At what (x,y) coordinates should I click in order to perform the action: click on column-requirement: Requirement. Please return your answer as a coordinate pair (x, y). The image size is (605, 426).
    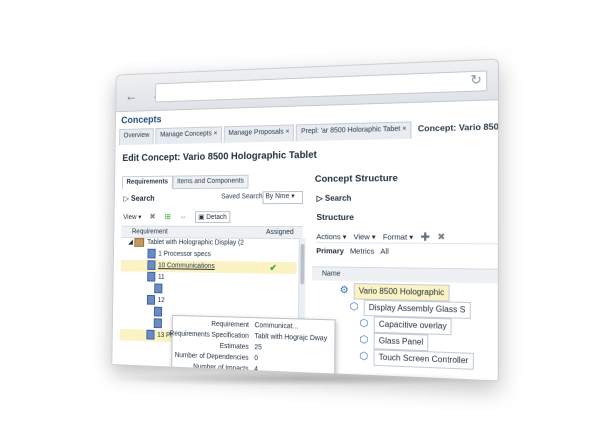
    Looking at the image, I should click on (150, 232).